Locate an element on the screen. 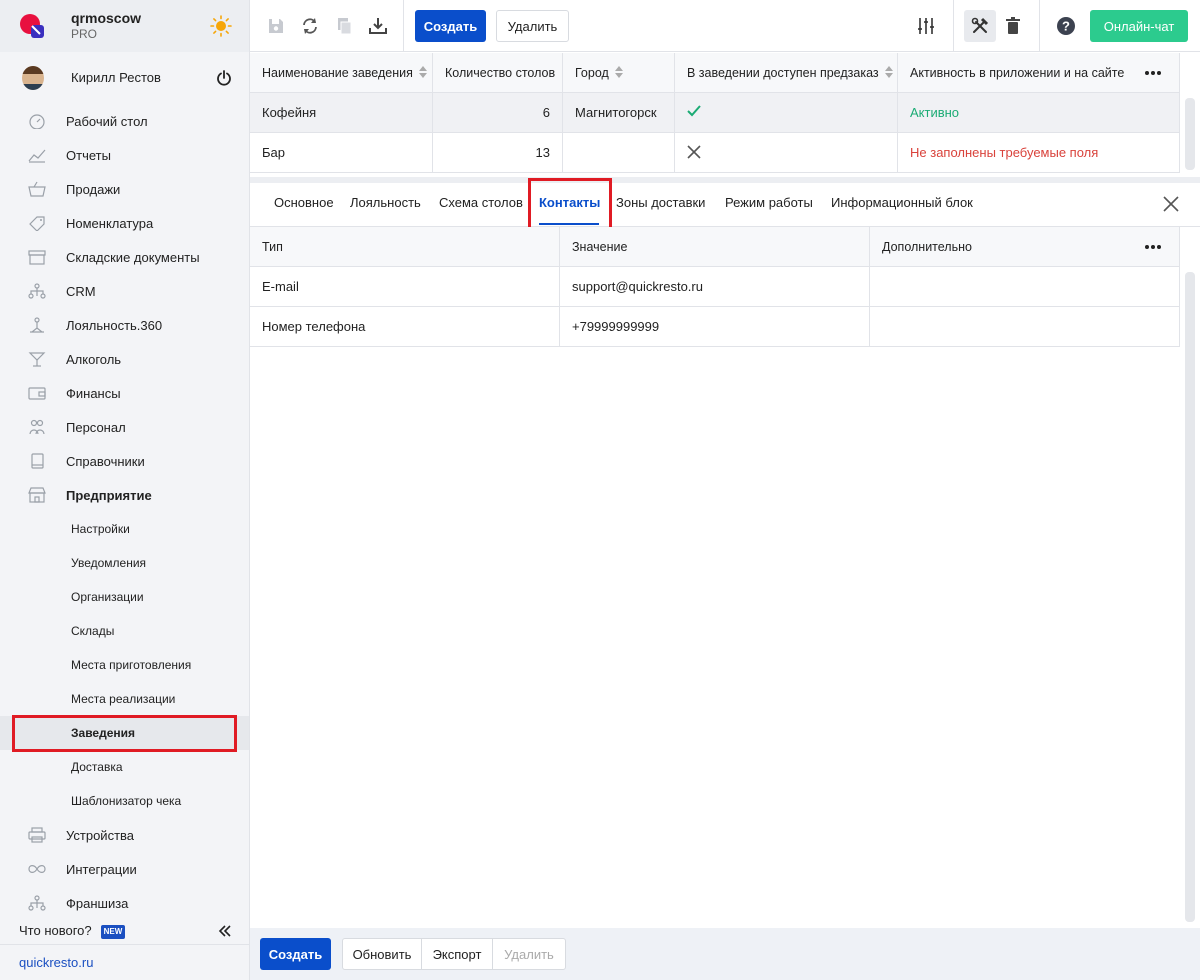  sidebar-item-enterprise: Предприятие is located at coordinates (124, 495).